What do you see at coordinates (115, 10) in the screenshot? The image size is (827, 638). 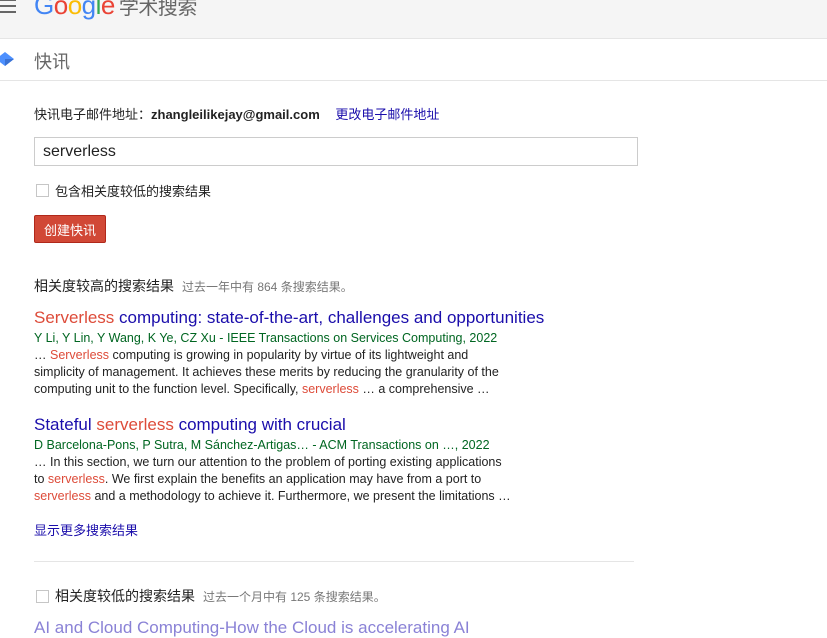 I see `google-scholar-logo: Google 学术搜索` at bounding box center [115, 10].